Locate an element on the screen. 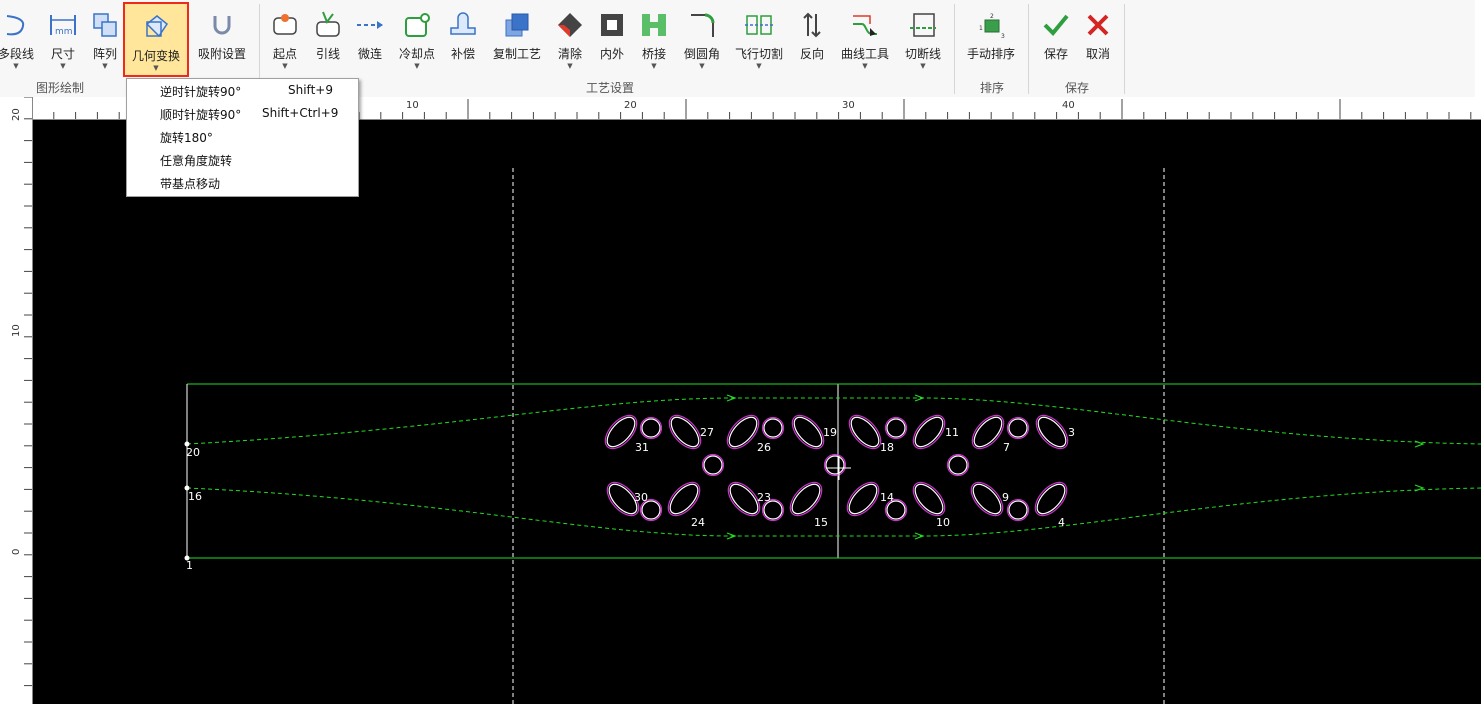  part-number: 26 is located at coordinates (764, 447).